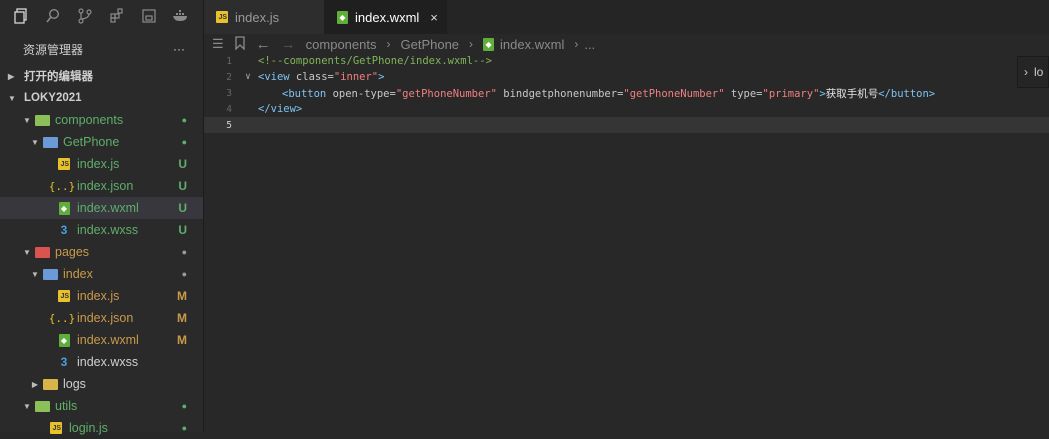 This screenshot has width=1049, height=439. I want to click on tree-file-index-js: JS index.js U, so click(101, 164).